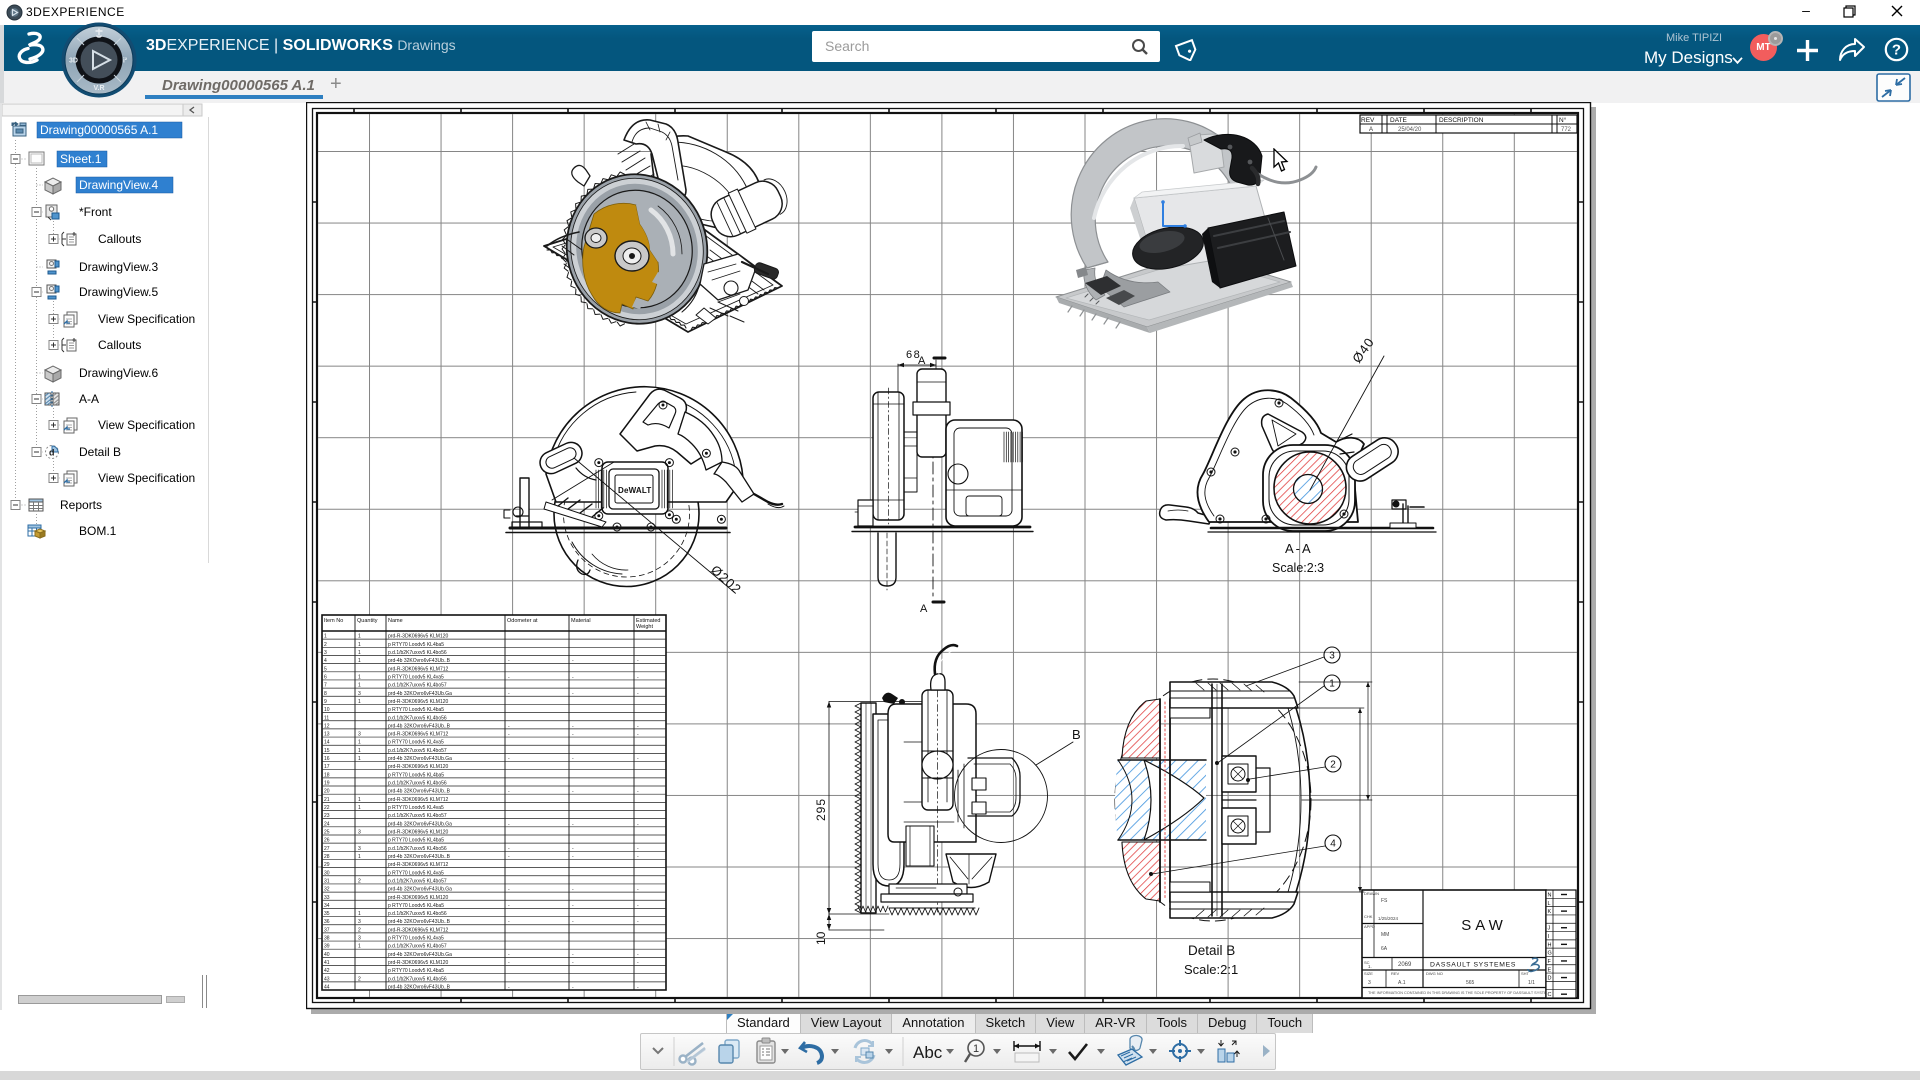  I want to click on svg-text: Odometer at, so click(522, 621).